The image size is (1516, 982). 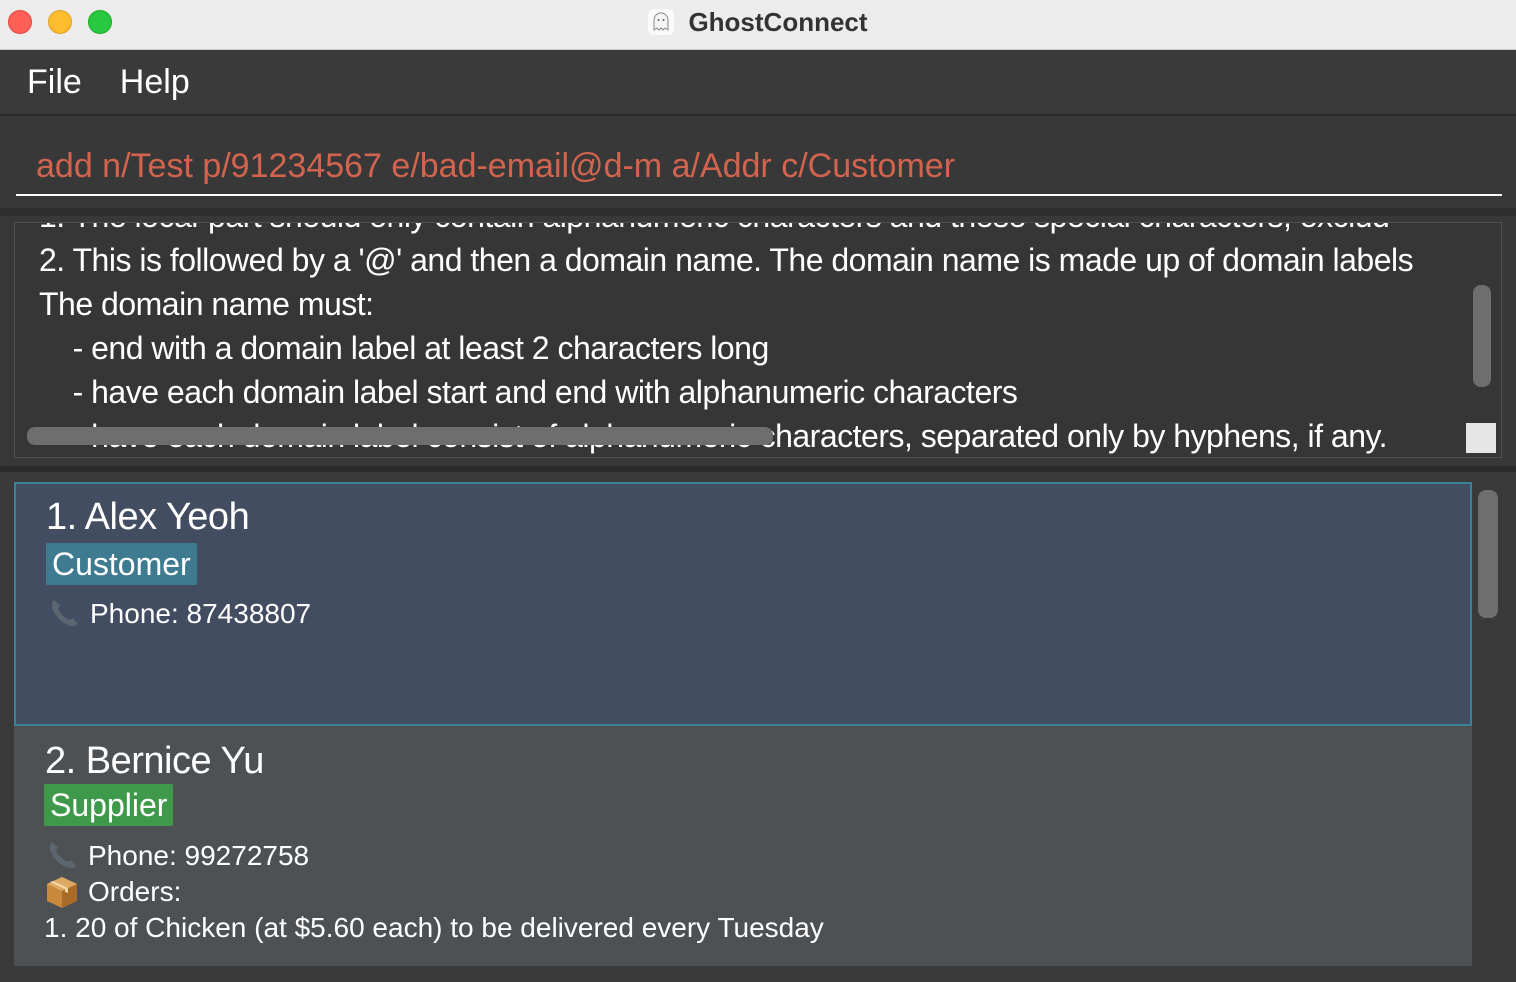 What do you see at coordinates (62, 892) in the screenshot?
I see `package-icon` at bounding box center [62, 892].